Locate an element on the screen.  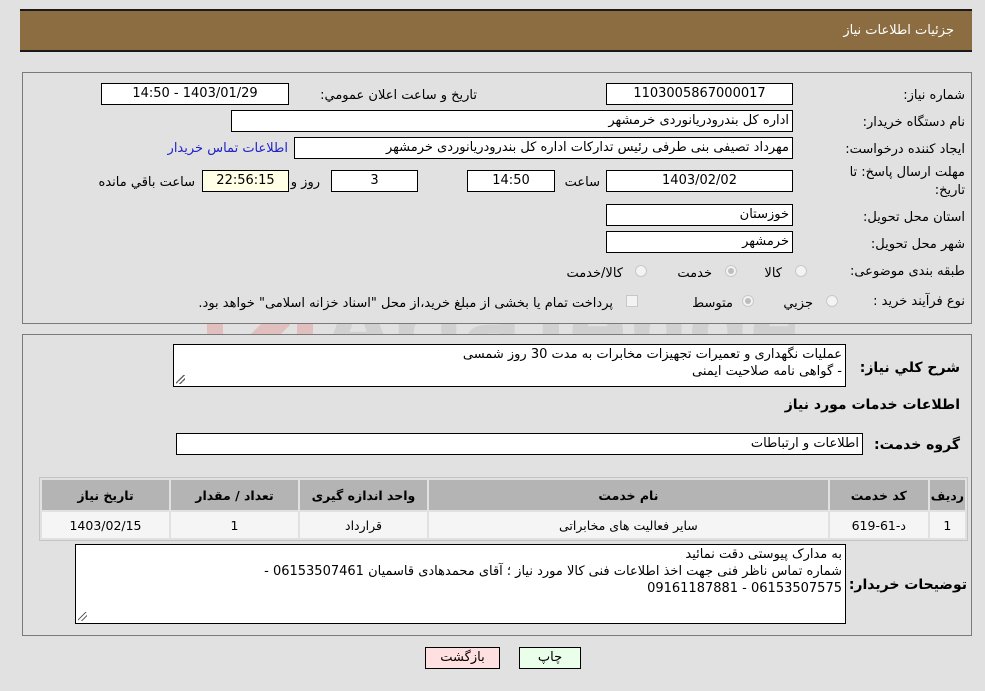
province-field: خوزستان is located at coordinates (699, 215).